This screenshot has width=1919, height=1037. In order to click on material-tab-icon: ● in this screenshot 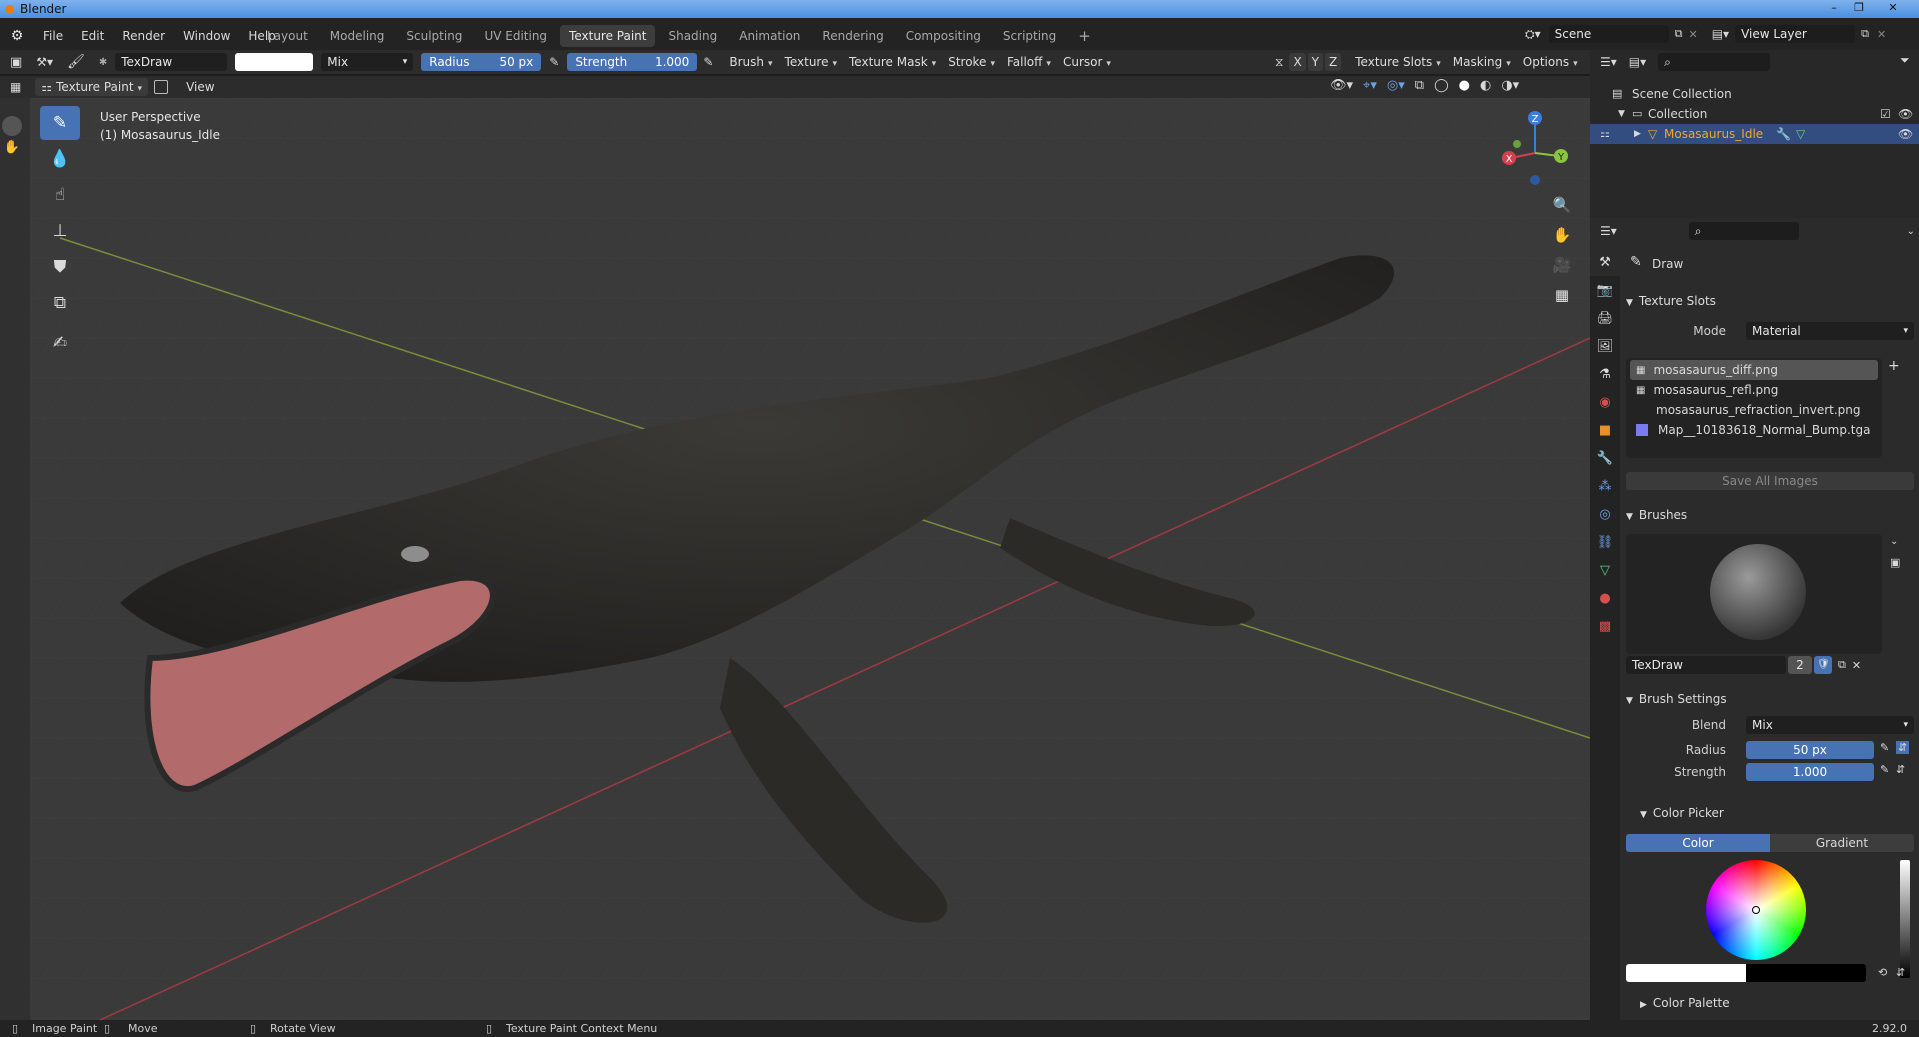, I will do `click(1605, 598)`.